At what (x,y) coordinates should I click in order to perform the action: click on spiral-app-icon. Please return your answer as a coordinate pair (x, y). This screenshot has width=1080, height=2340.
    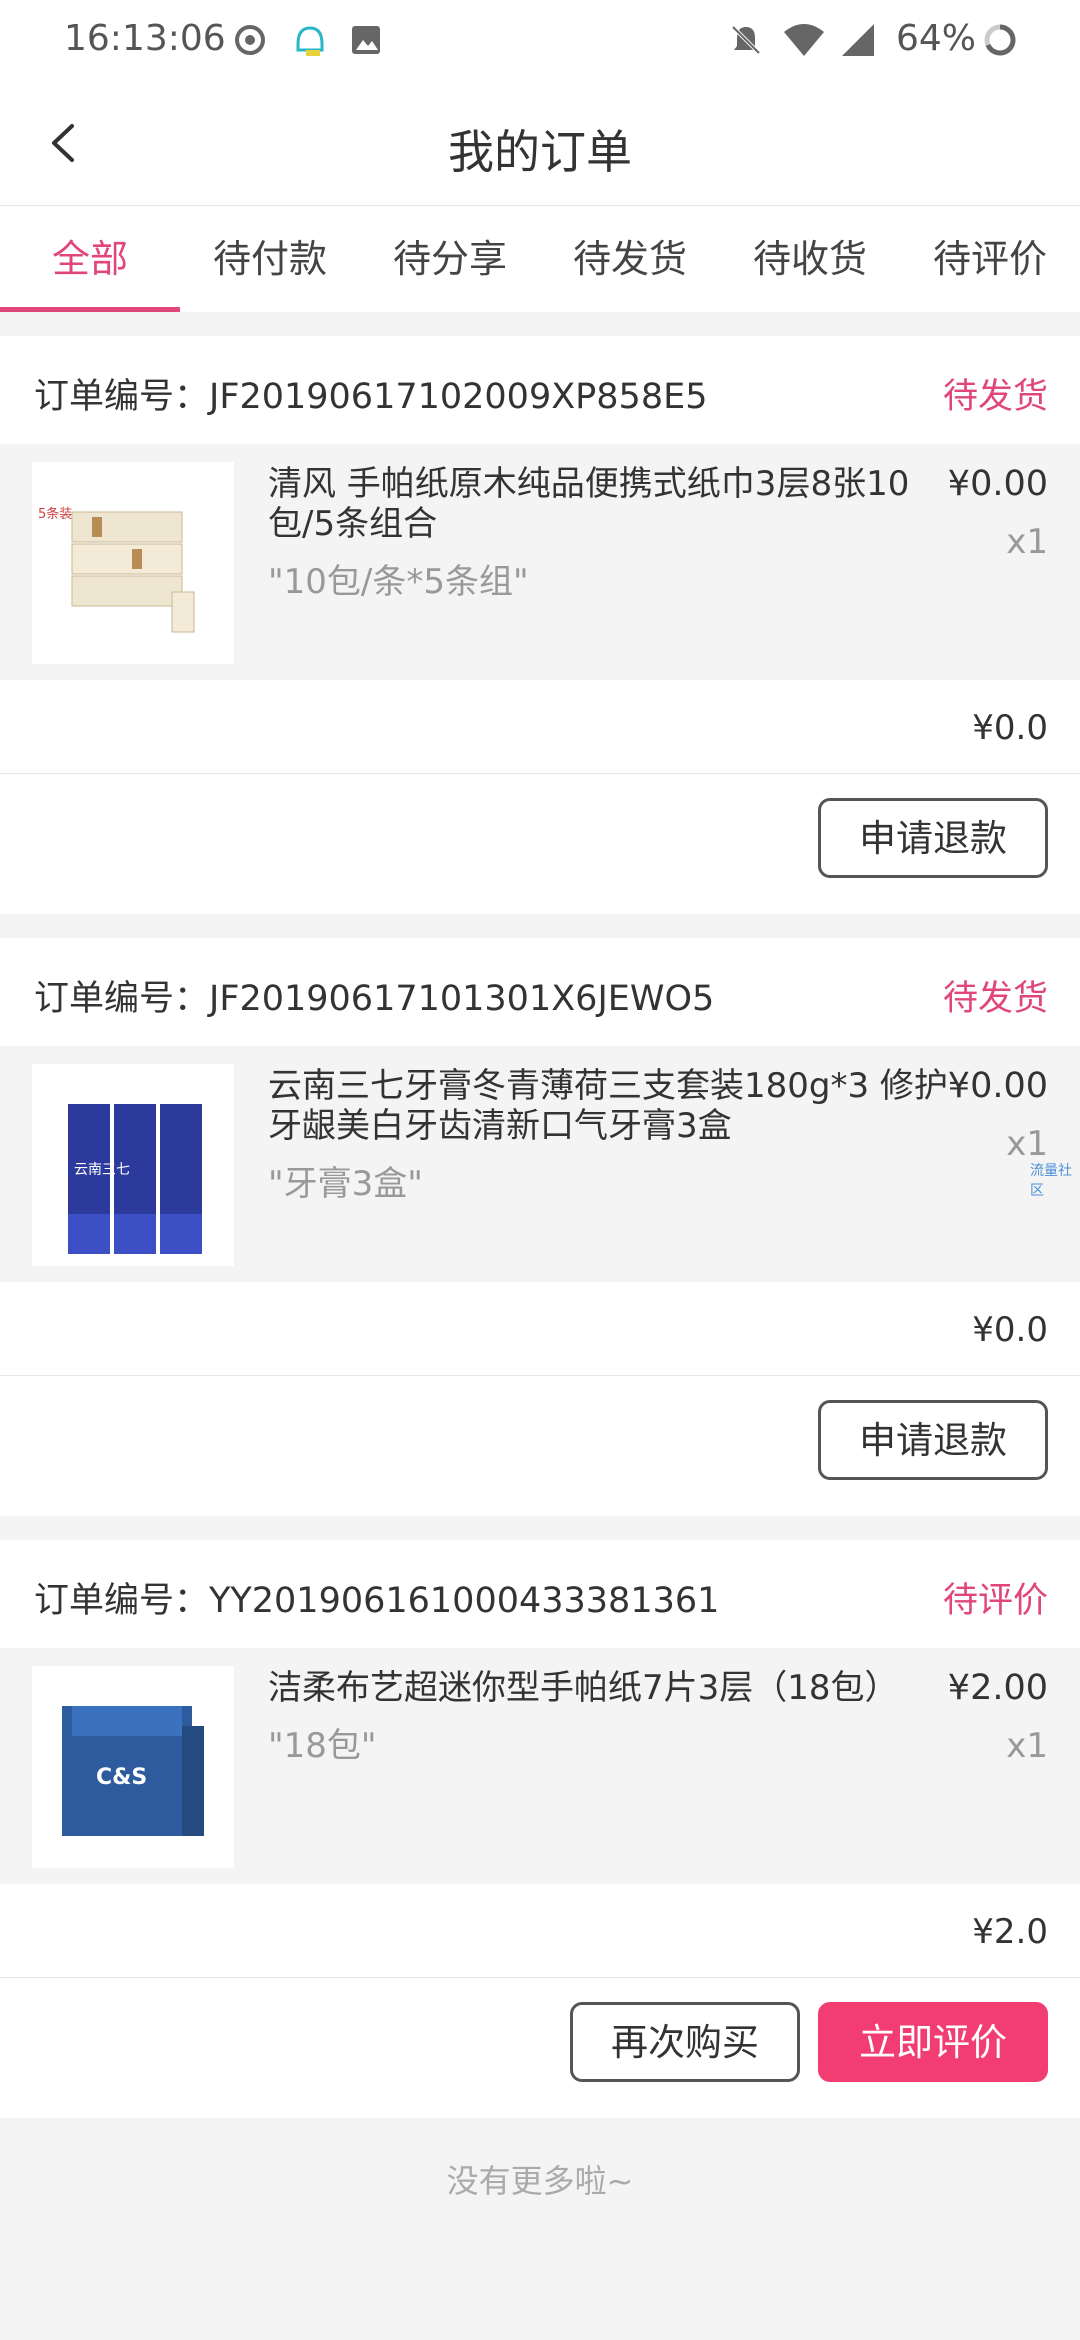
    Looking at the image, I should click on (250, 40).